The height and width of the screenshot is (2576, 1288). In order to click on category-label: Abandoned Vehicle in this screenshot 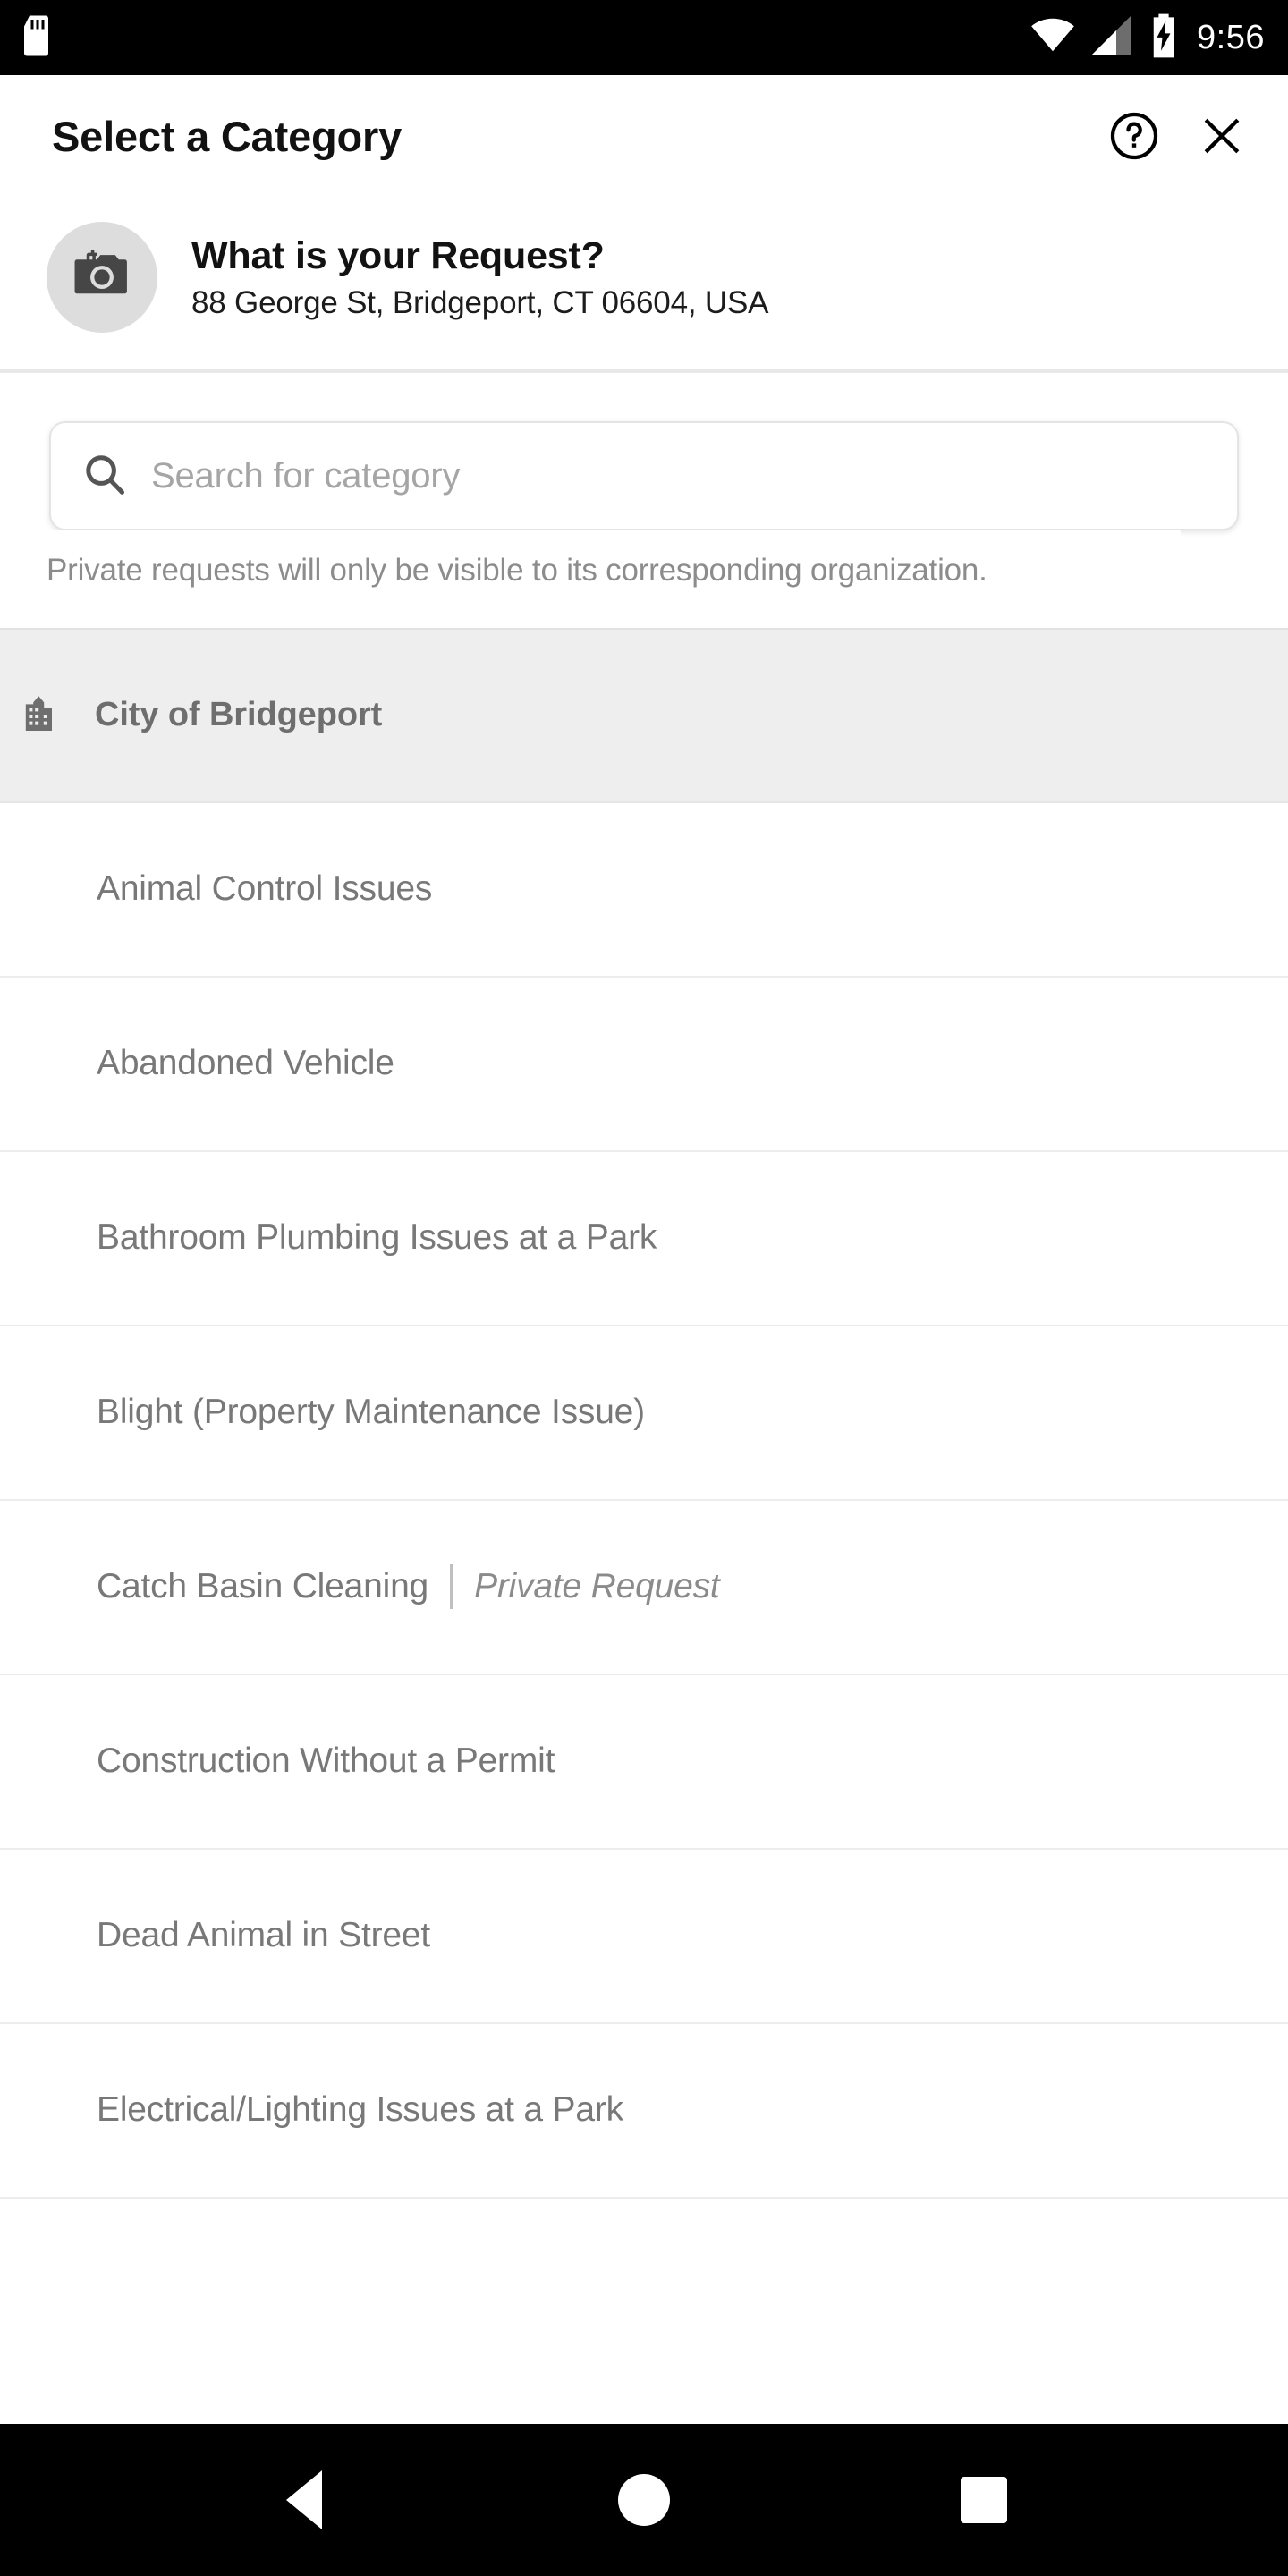, I will do `click(245, 1063)`.